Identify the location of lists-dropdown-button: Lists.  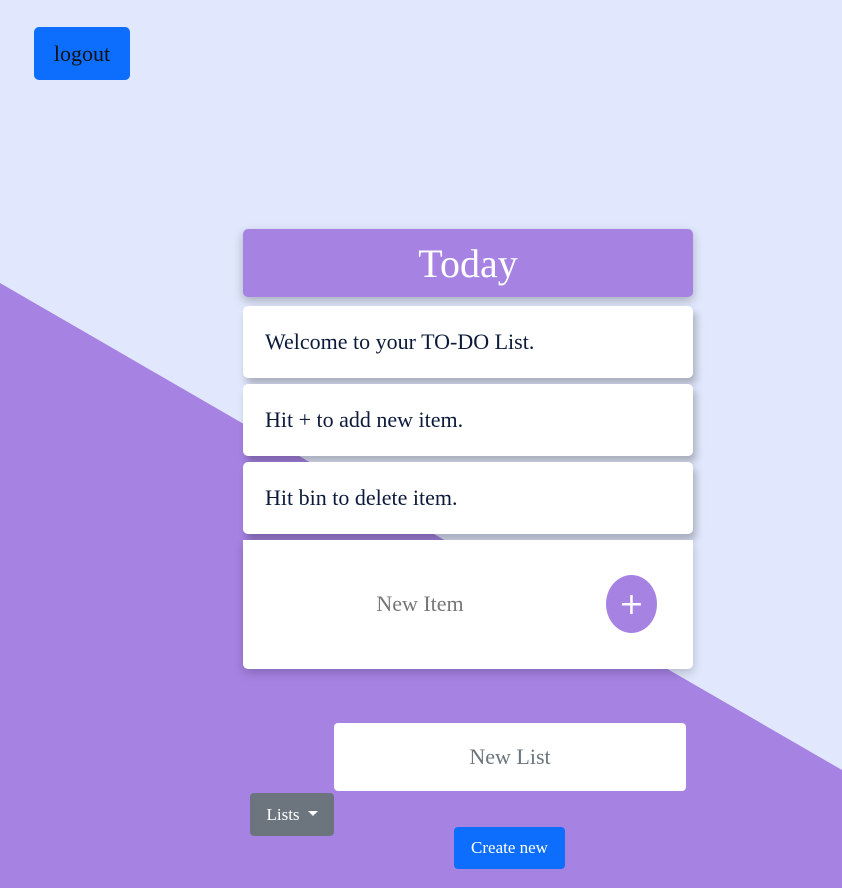
(292, 814).